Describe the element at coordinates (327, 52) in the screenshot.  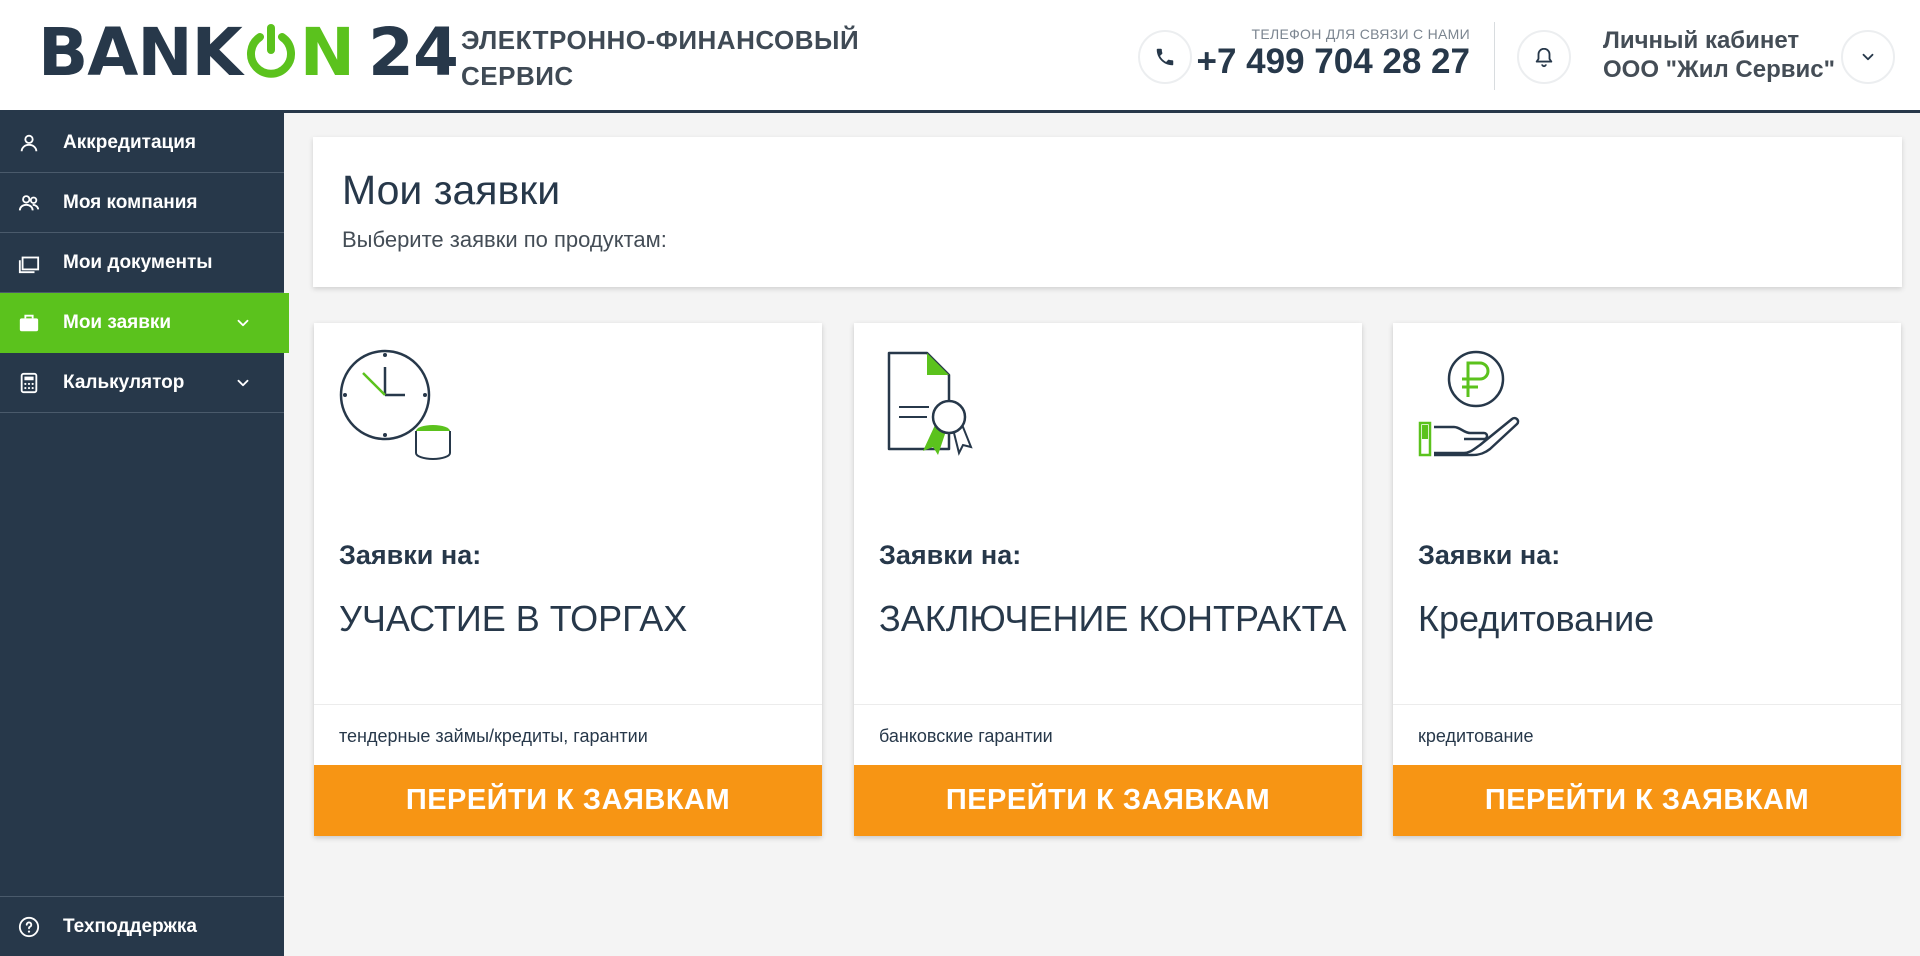
I see `logo-part-n: N` at that location.